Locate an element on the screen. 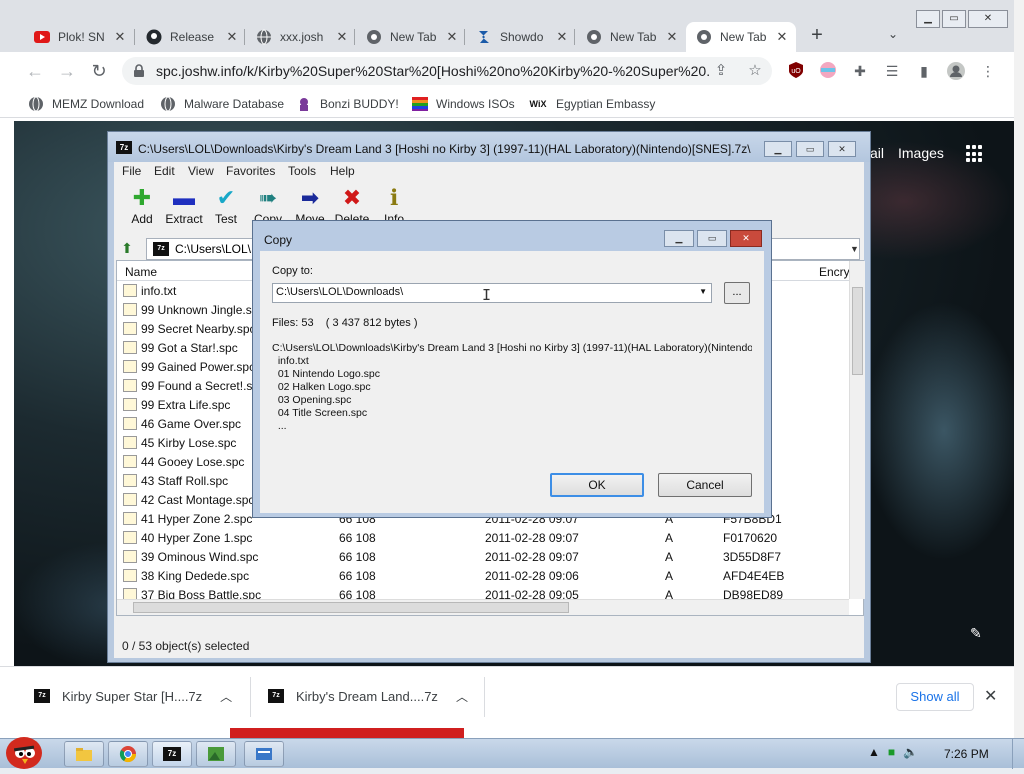  ok-button: OK is located at coordinates (597, 485).